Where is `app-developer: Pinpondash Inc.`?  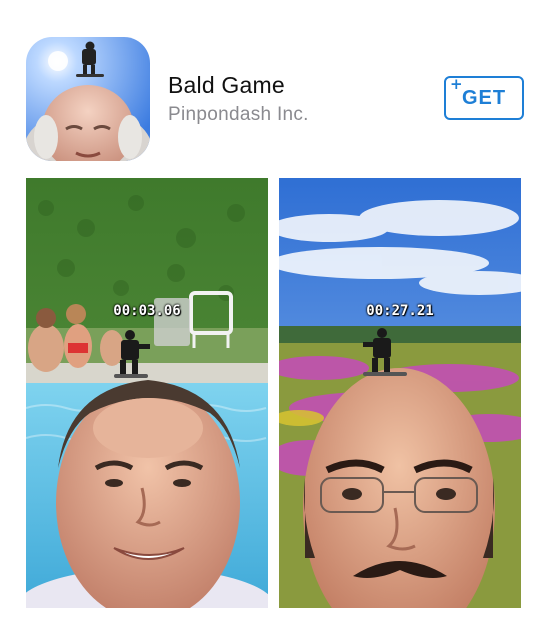 app-developer: Pinpondash Inc. is located at coordinates (238, 115).